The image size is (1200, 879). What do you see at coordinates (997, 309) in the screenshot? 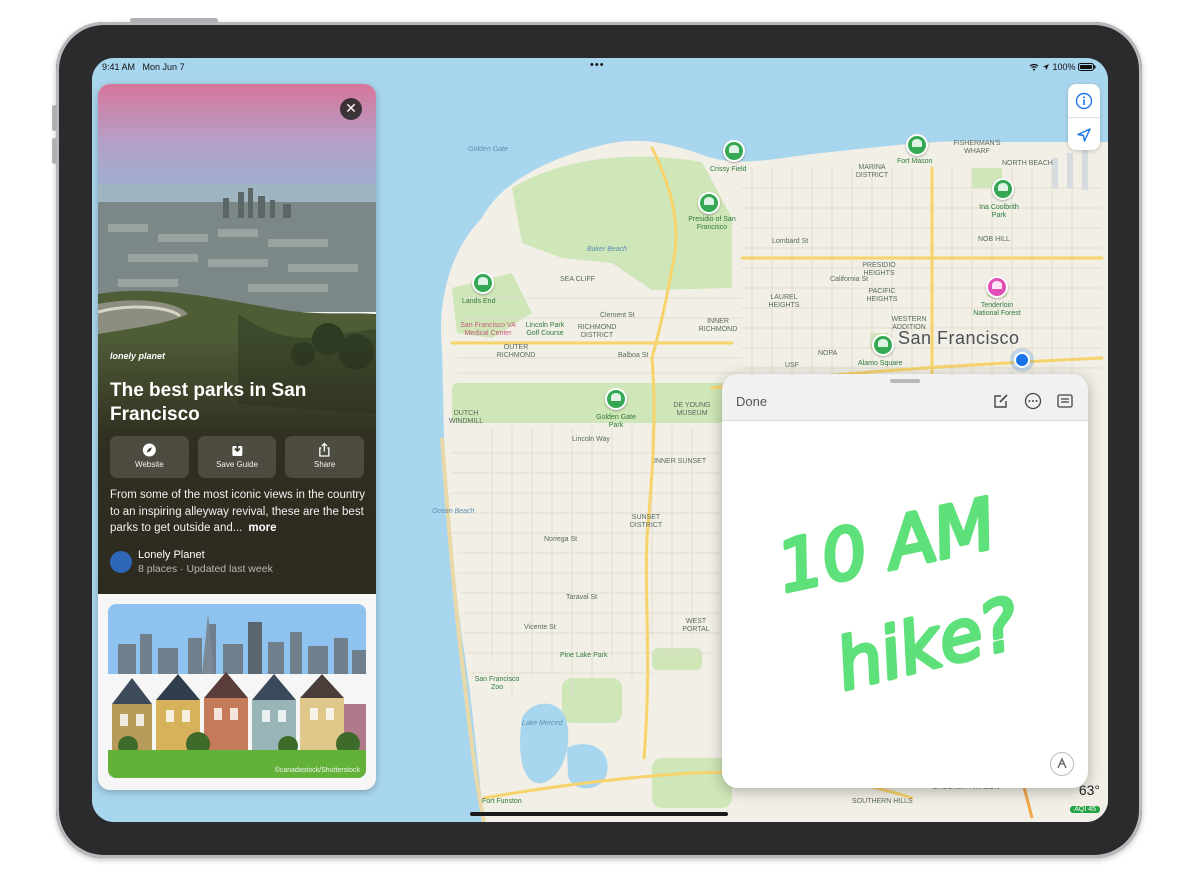
I see `map-label: Tenderloin National Forest` at bounding box center [997, 309].